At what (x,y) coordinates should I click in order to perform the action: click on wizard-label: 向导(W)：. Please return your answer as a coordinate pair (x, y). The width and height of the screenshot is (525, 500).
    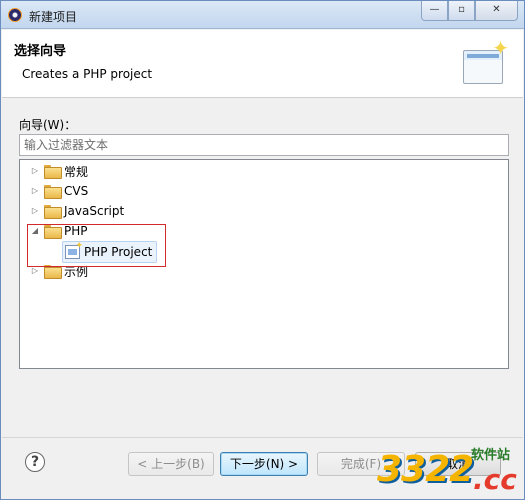
    Looking at the image, I should click on (48, 125).